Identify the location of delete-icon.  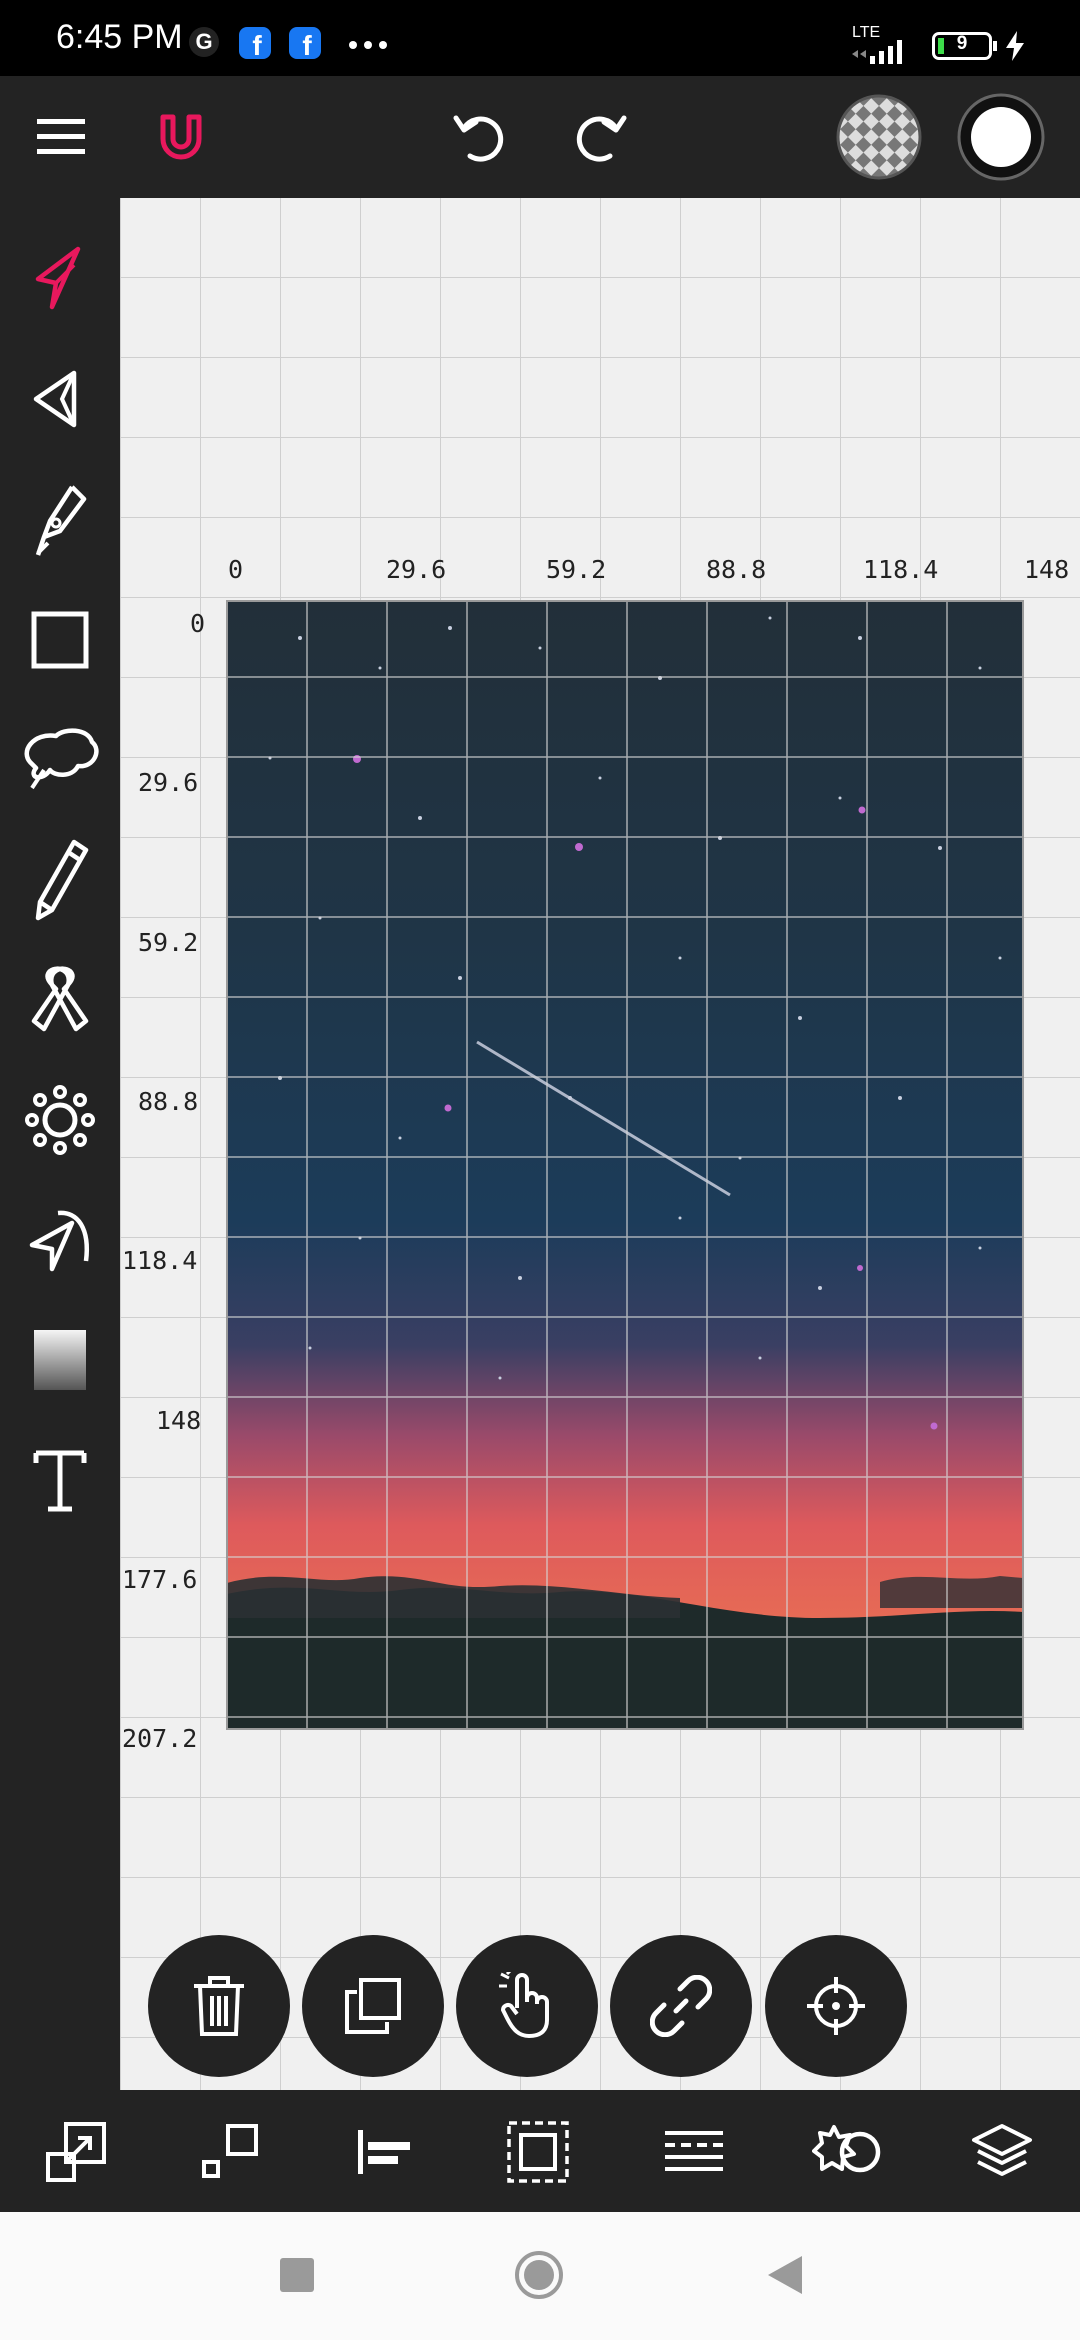
(219, 2006).